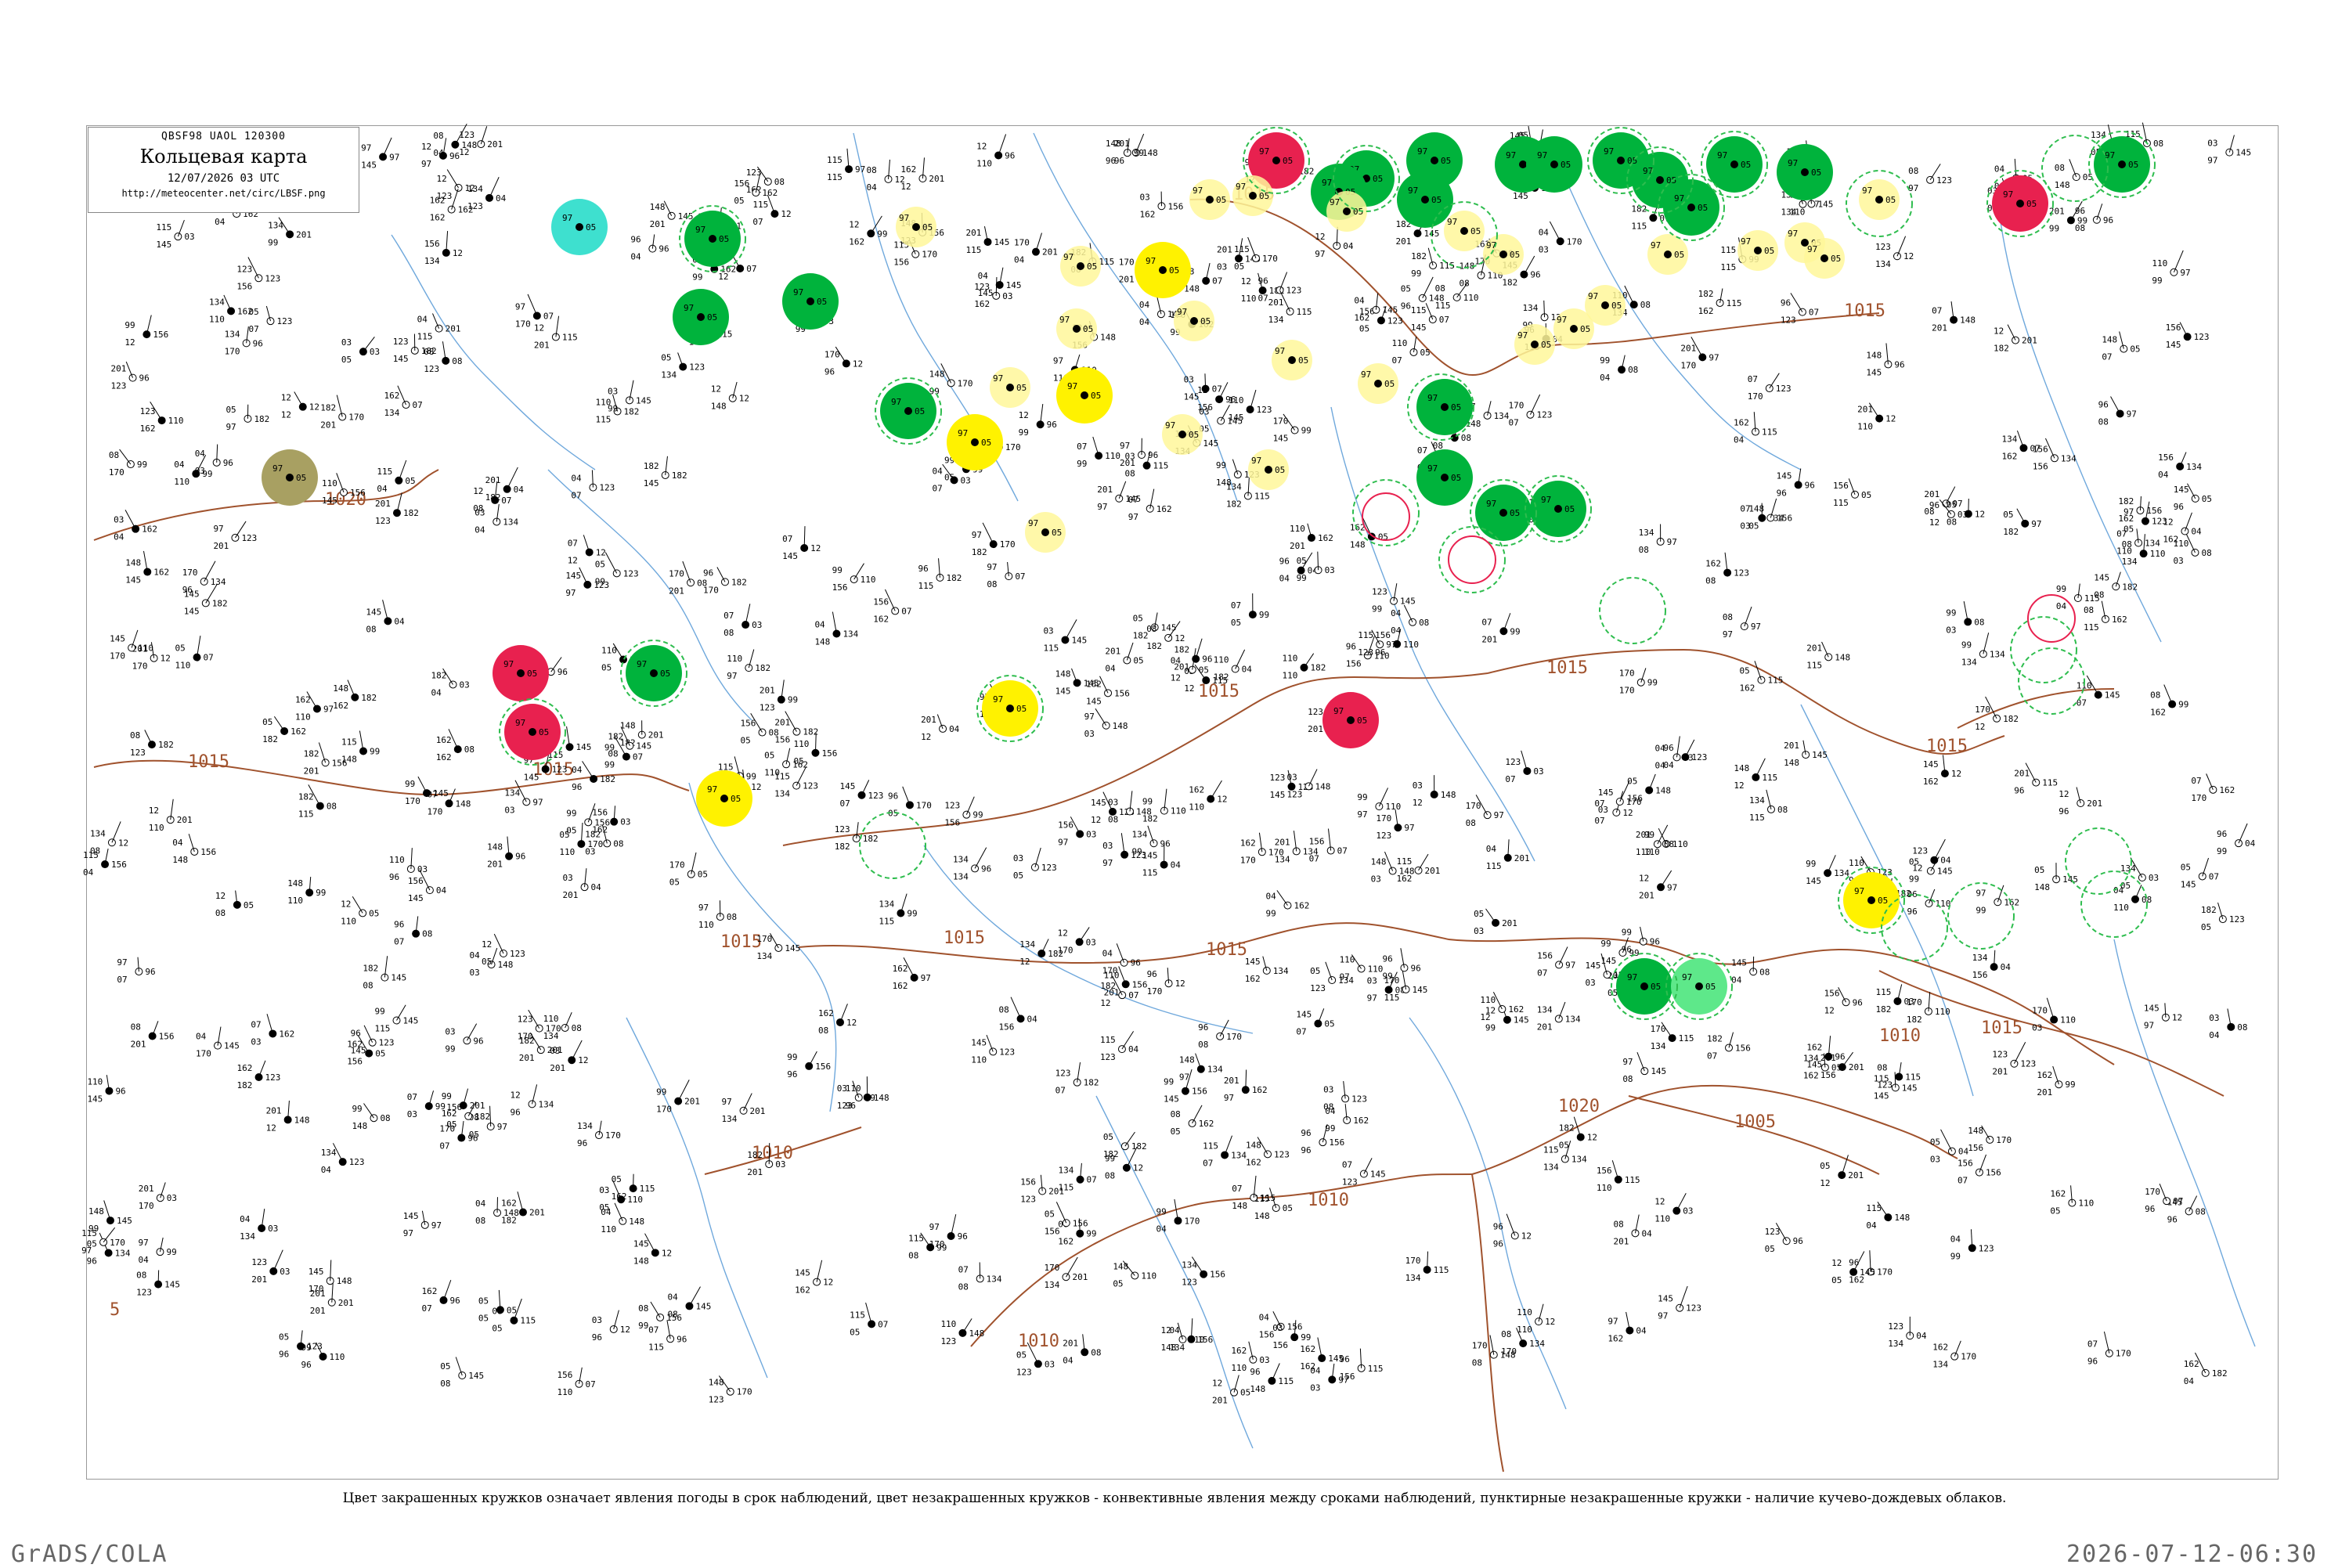 This screenshot has width=2349, height=1568. I want to click on station-plot: 96182115, so click(940, 574).